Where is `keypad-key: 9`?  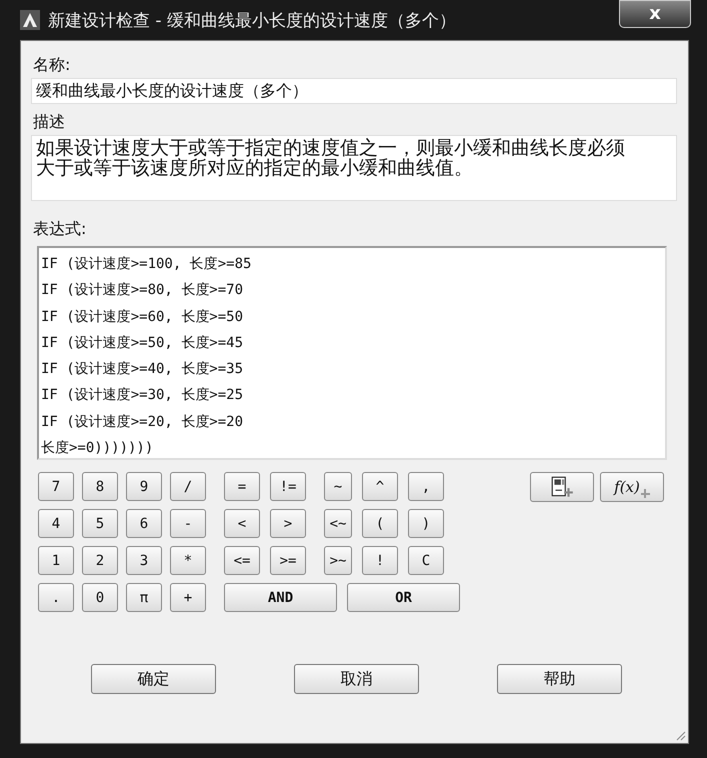 keypad-key: 9 is located at coordinates (144, 486).